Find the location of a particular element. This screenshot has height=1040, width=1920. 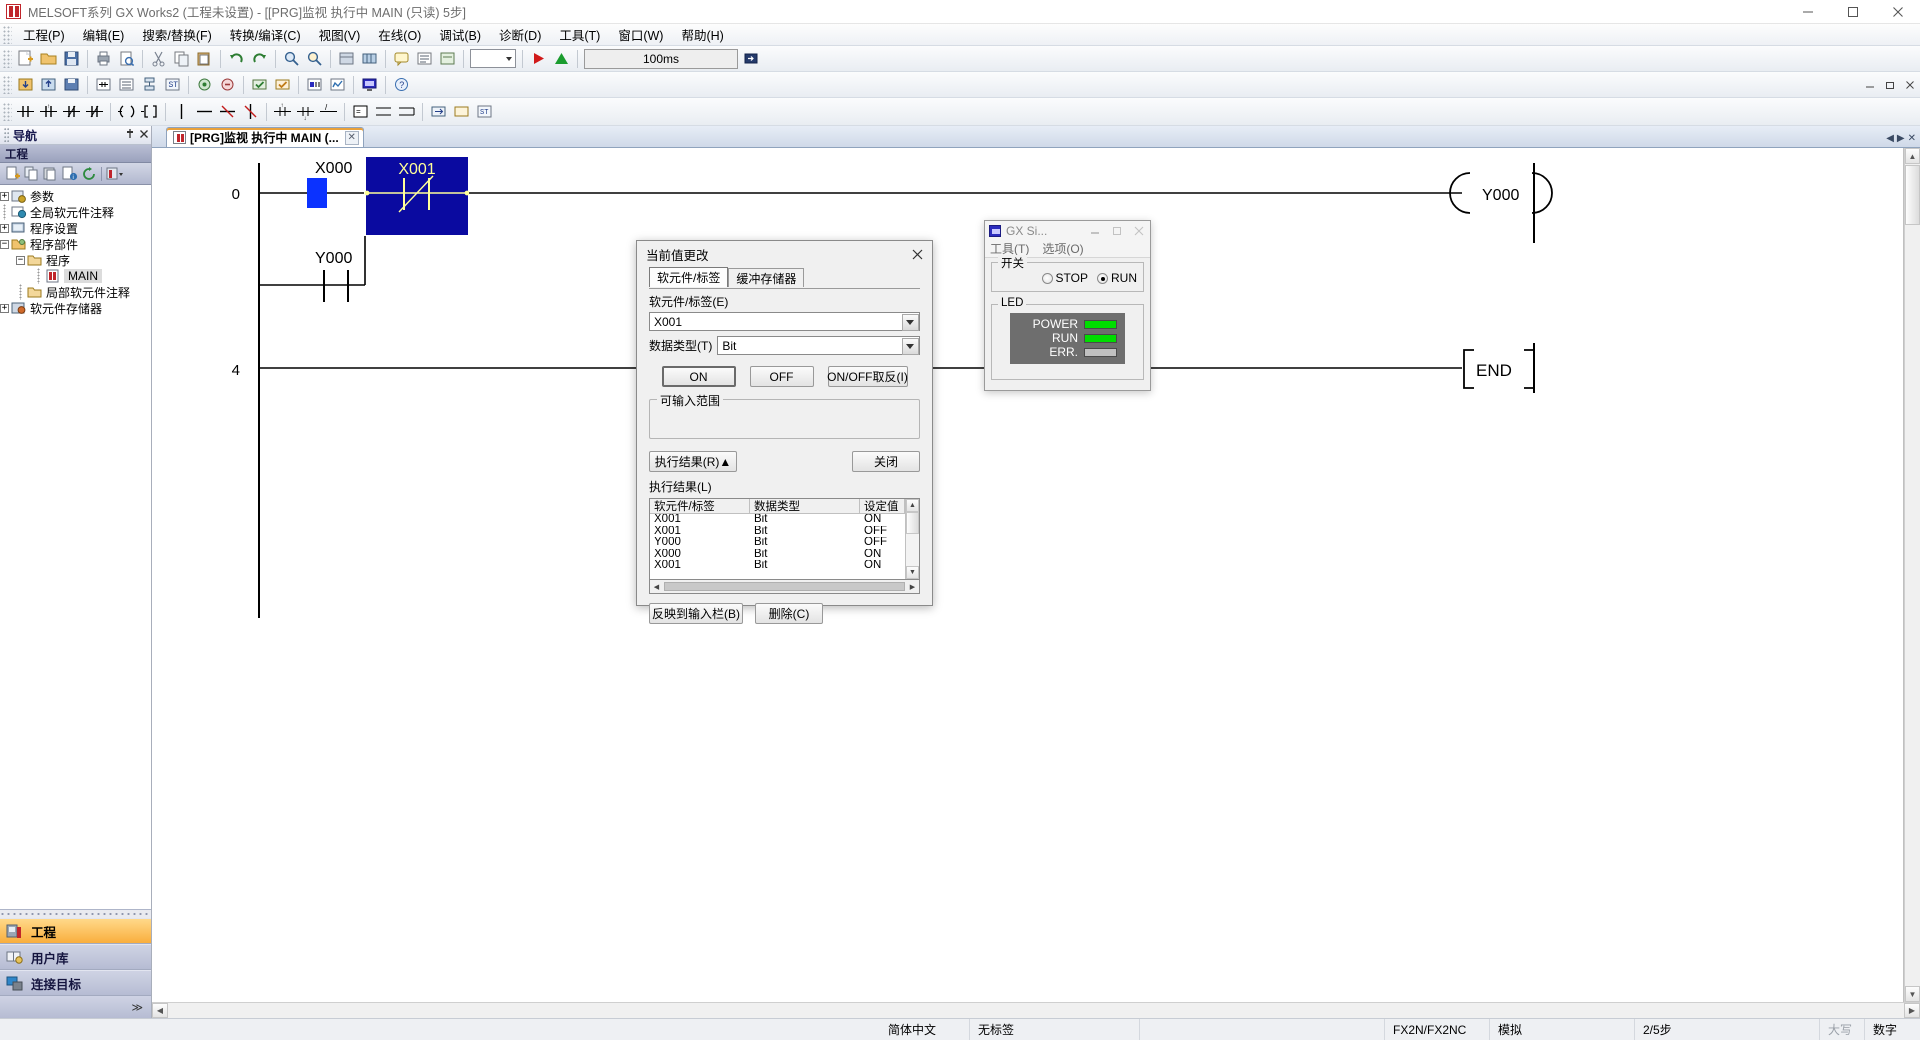

scroll-up-icon: ▲ is located at coordinates (912, 505).